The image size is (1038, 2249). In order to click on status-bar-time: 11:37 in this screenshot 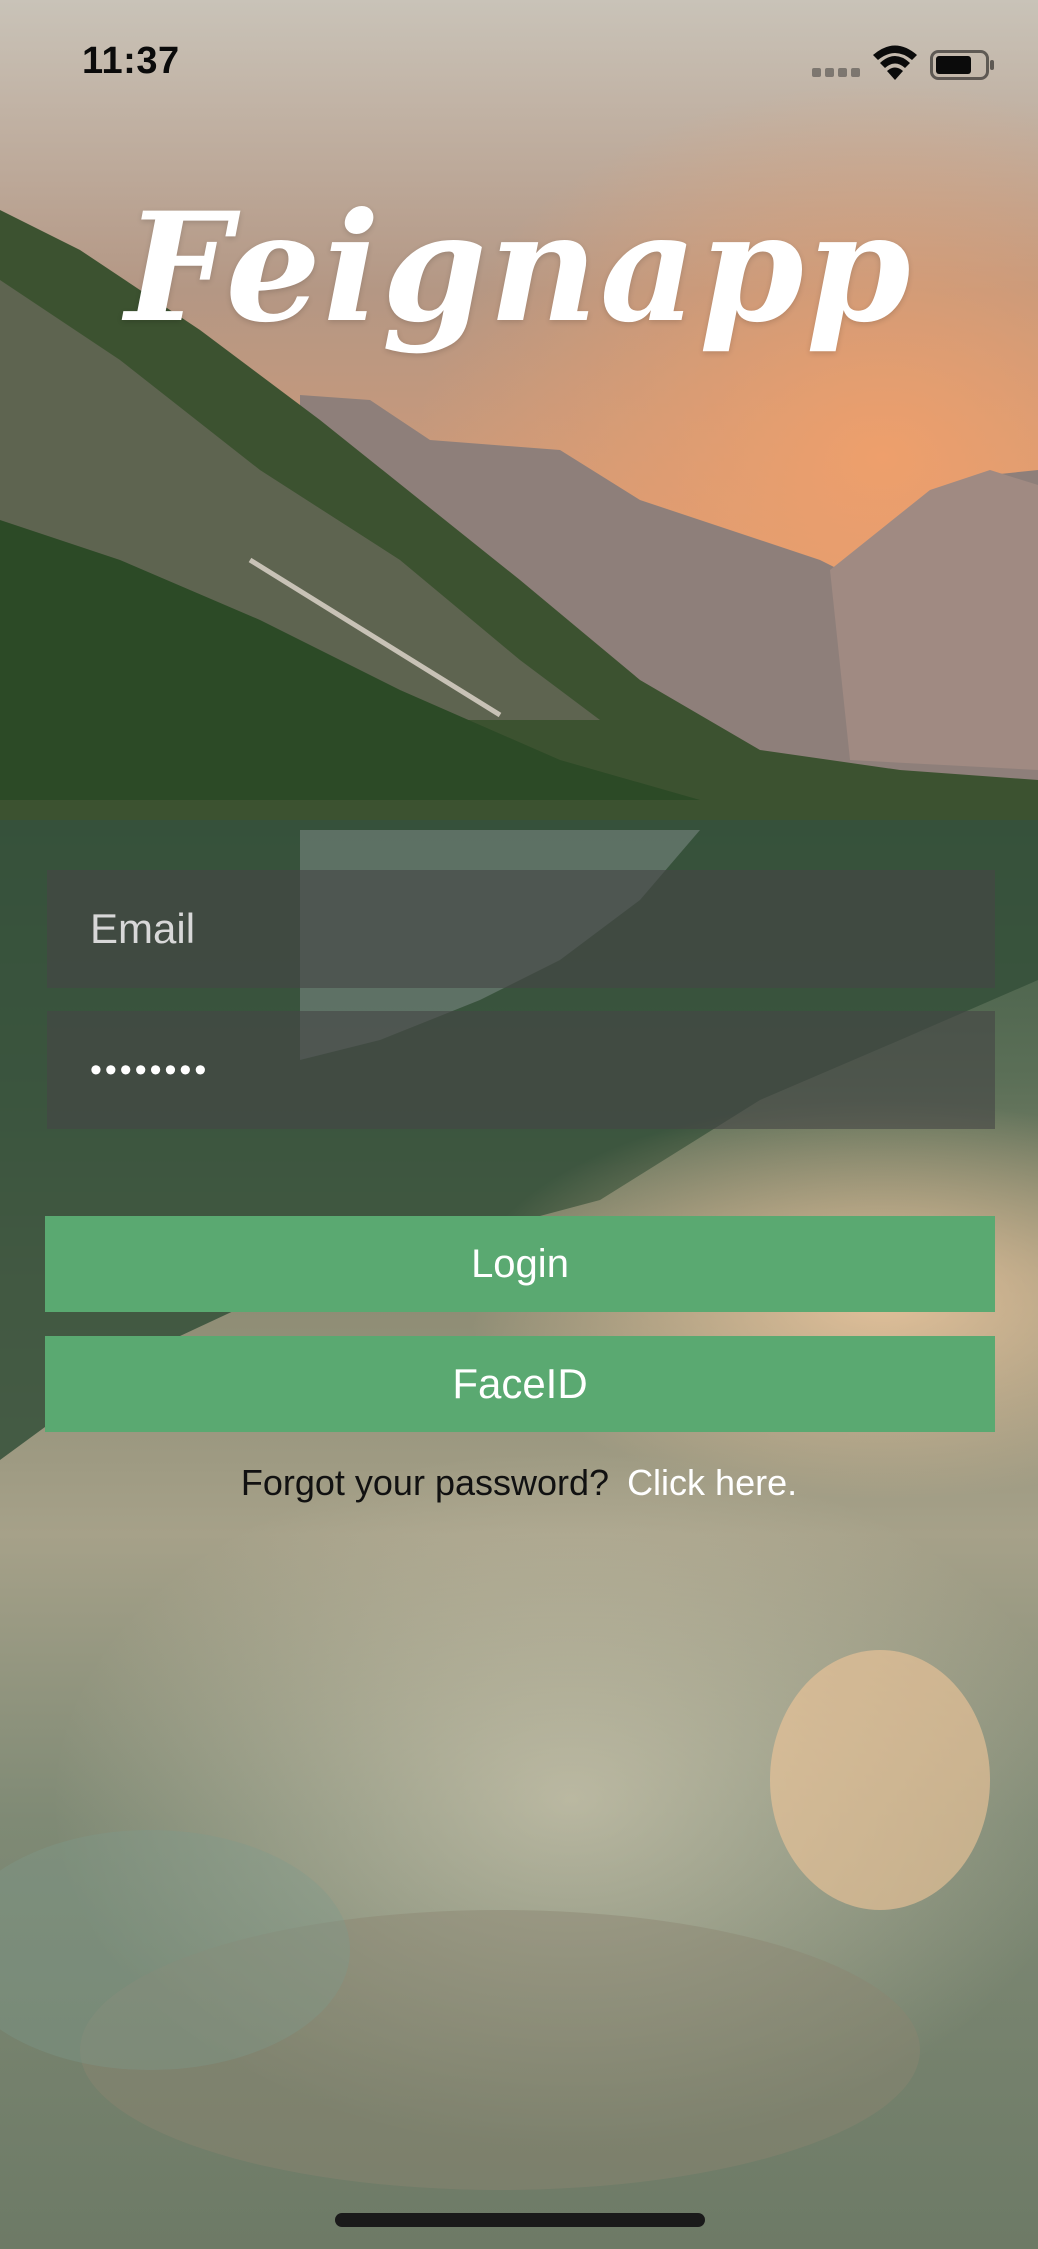, I will do `click(131, 61)`.